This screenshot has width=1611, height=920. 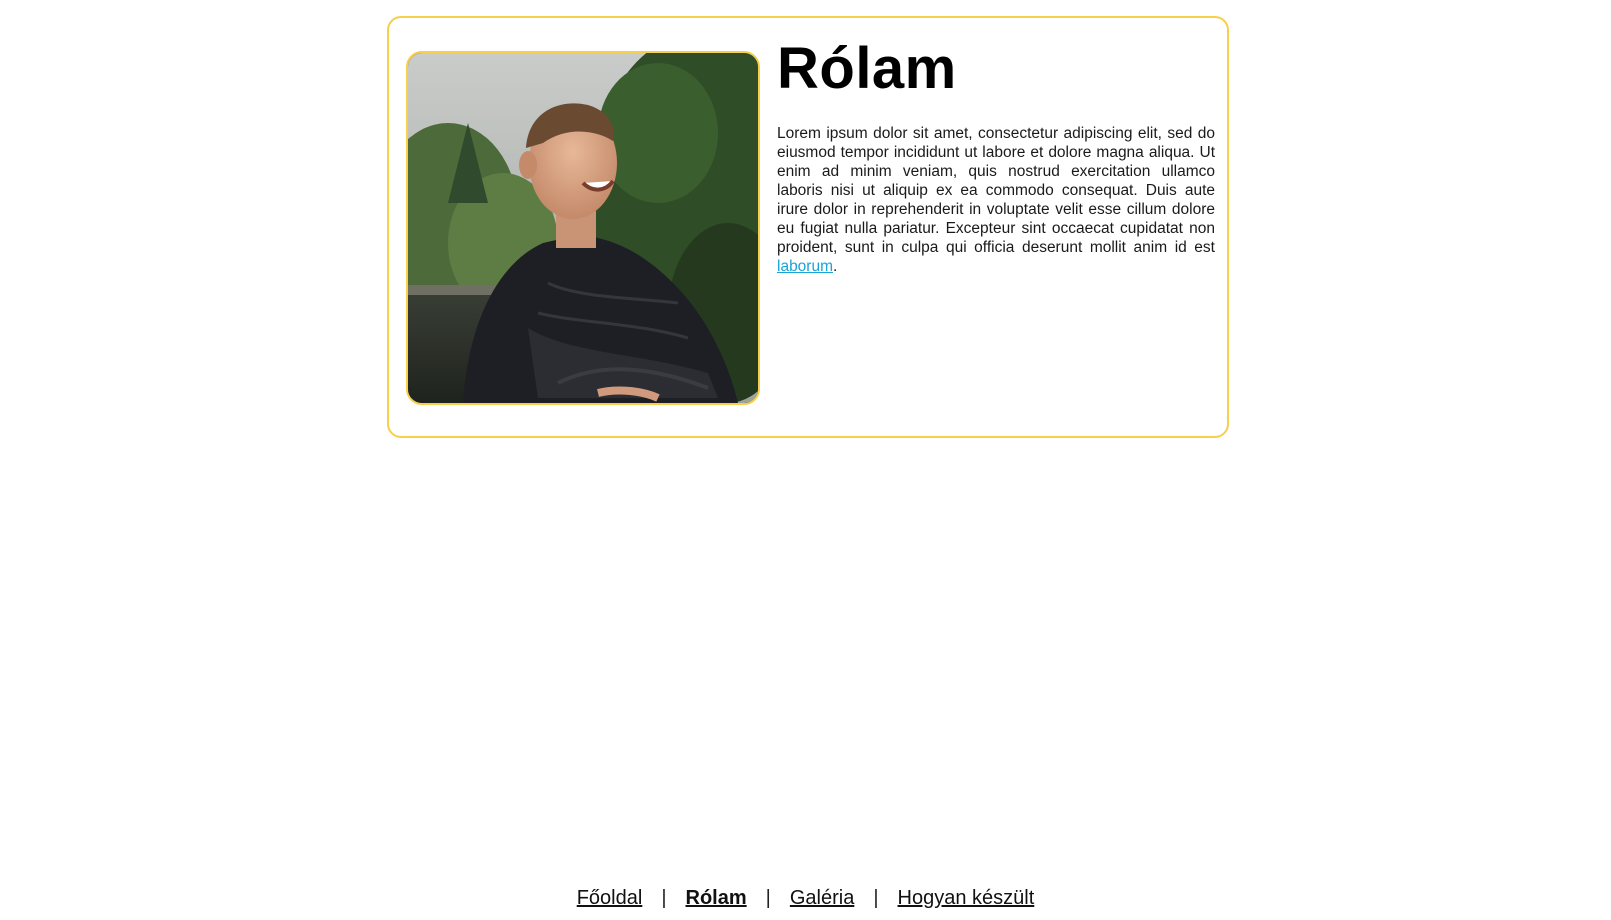 What do you see at coordinates (835, 266) in the screenshot?
I see `paragraph-period: .` at bounding box center [835, 266].